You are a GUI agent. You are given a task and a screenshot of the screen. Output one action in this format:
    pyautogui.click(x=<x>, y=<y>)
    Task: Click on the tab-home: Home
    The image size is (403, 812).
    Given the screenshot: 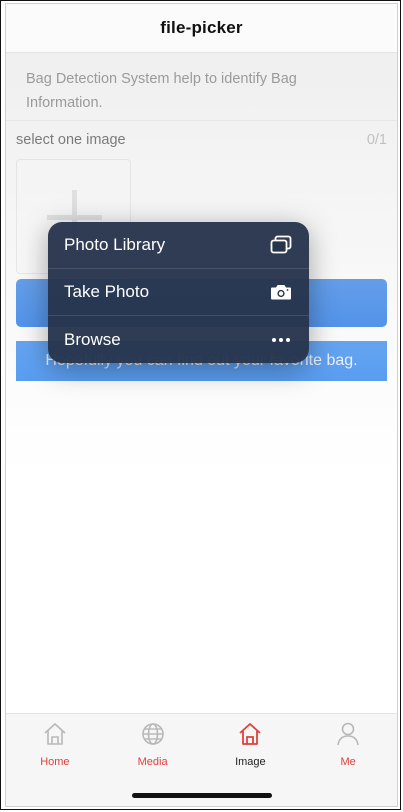 What is the action you would take?
    pyautogui.click(x=55, y=744)
    